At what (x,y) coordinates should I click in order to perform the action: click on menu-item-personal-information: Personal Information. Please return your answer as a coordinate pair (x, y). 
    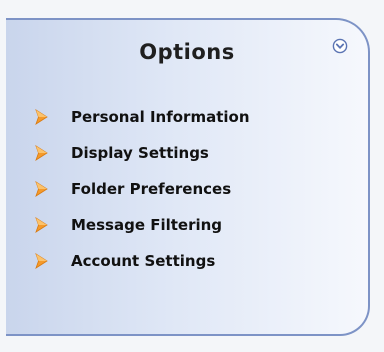
    Looking at the image, I should click on (142, 116).